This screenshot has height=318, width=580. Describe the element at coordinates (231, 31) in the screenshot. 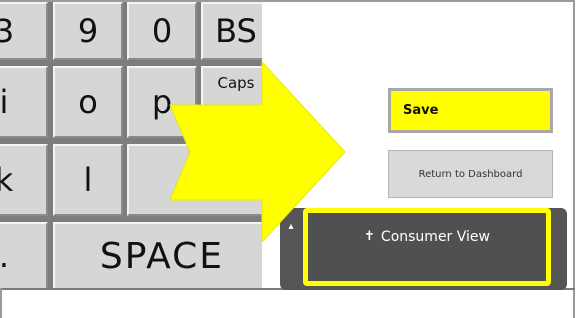

I see `key-backspace: BS` at that location.